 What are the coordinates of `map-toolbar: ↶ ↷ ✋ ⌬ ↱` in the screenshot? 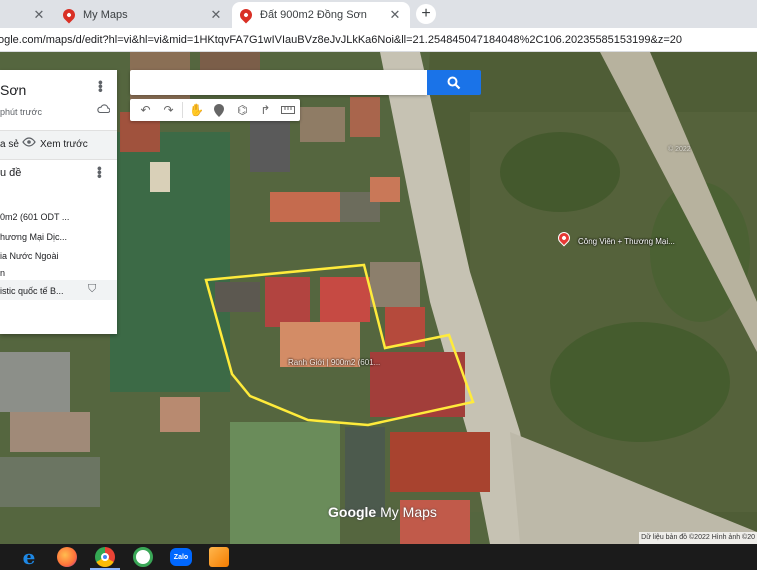 It's located at (215, 110).